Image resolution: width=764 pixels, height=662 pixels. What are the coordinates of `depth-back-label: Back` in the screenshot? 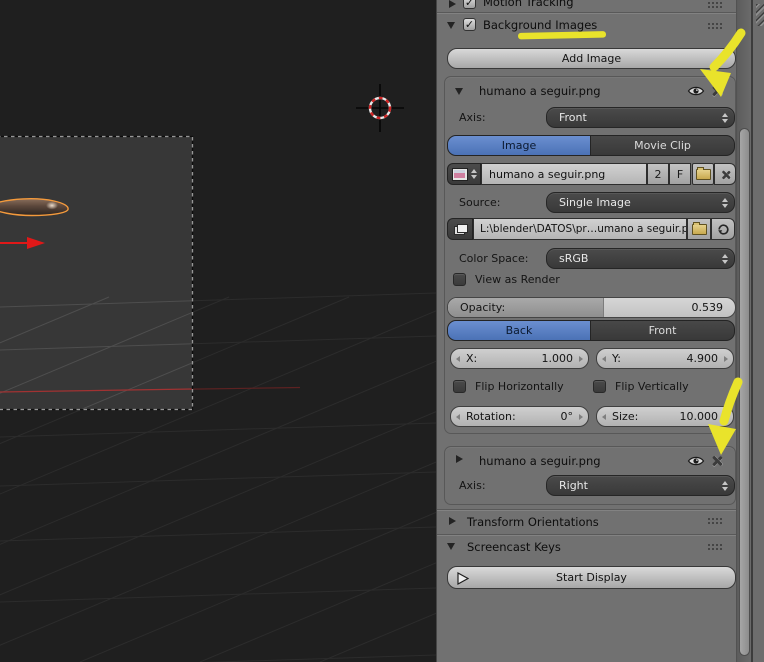 It's located at (519, 330).